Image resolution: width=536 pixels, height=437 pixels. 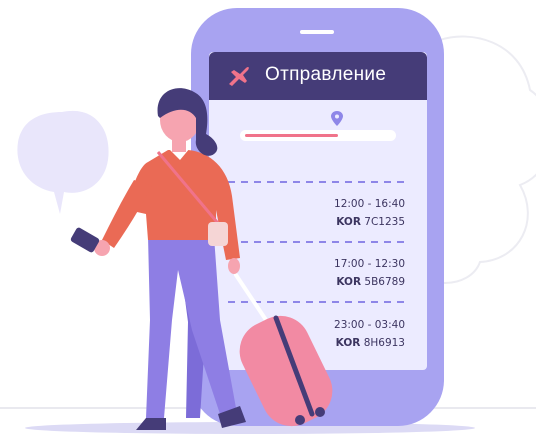 I want to click on flight-code: KOR 8H6913, so click(x=347, y=343).